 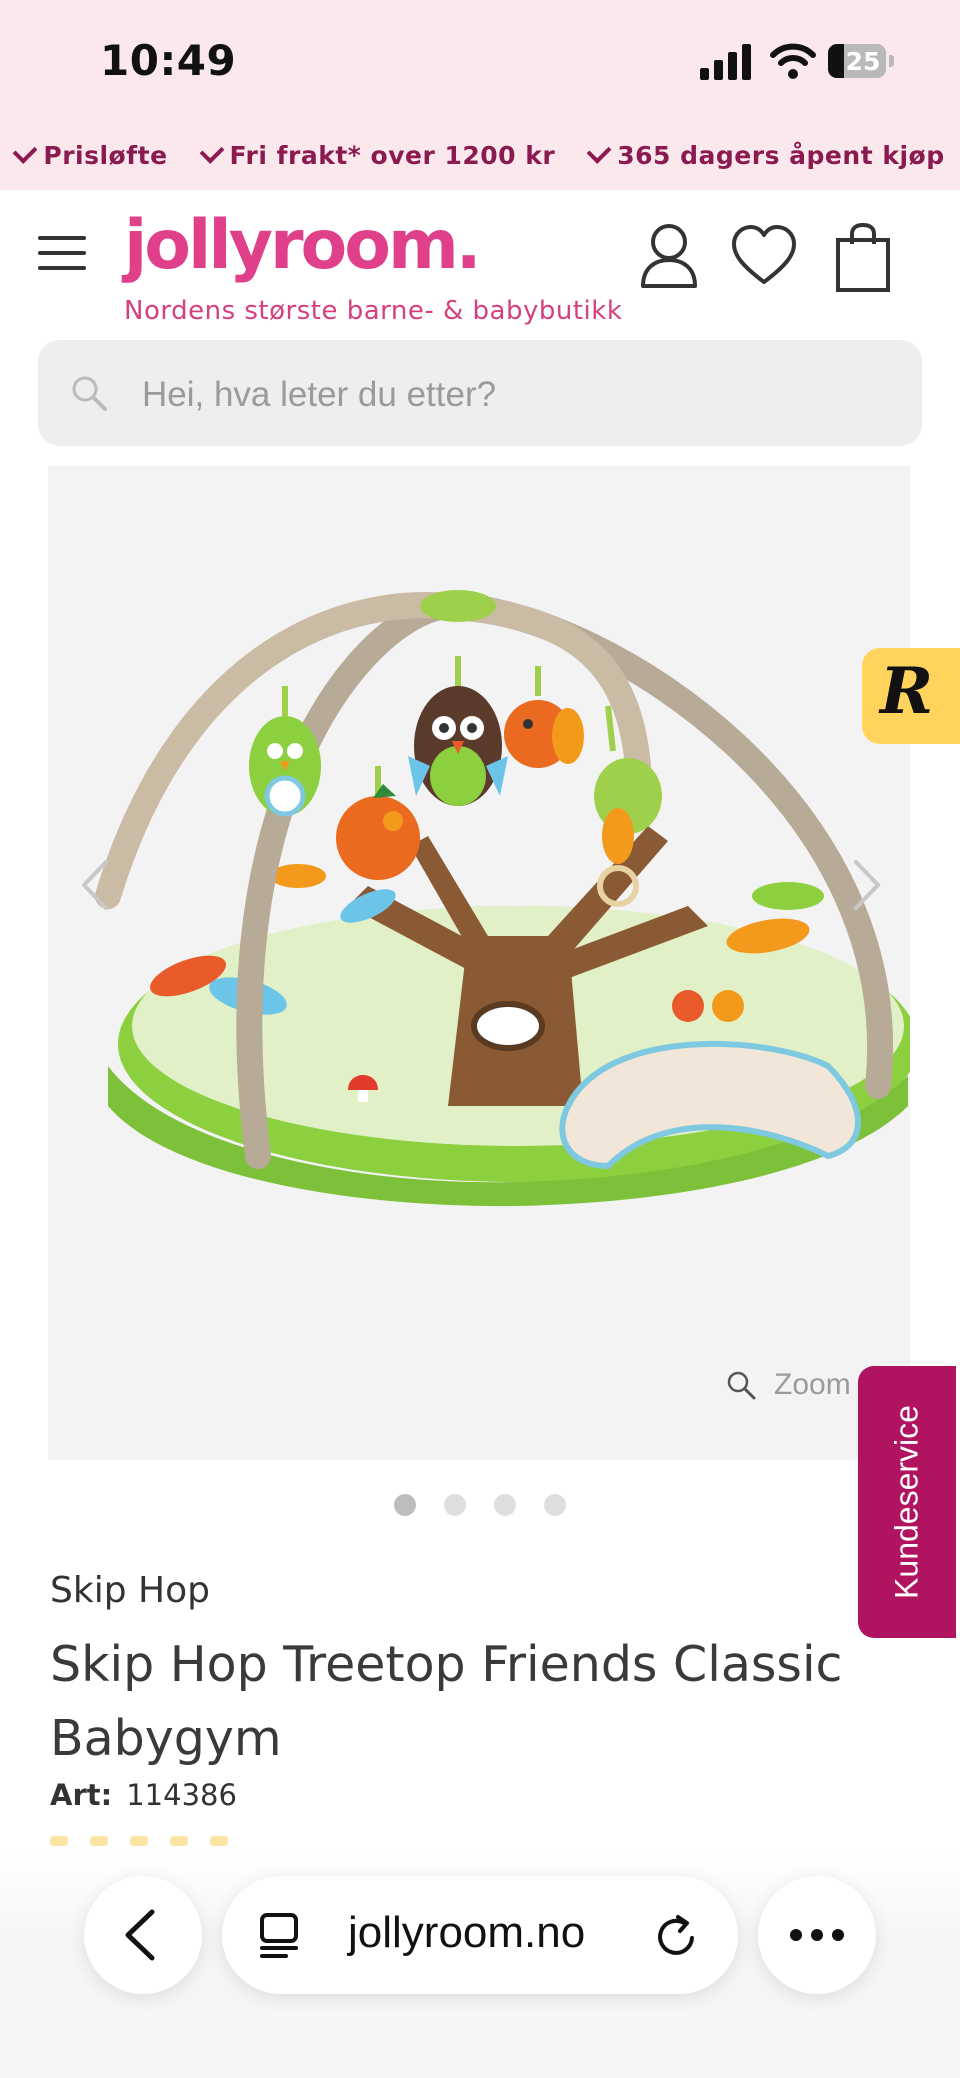 What do you see at coordinates (480, 1843) in the screenshot?
I see `rating-strip-partially-hidden` at bounding box center [480, 1843].